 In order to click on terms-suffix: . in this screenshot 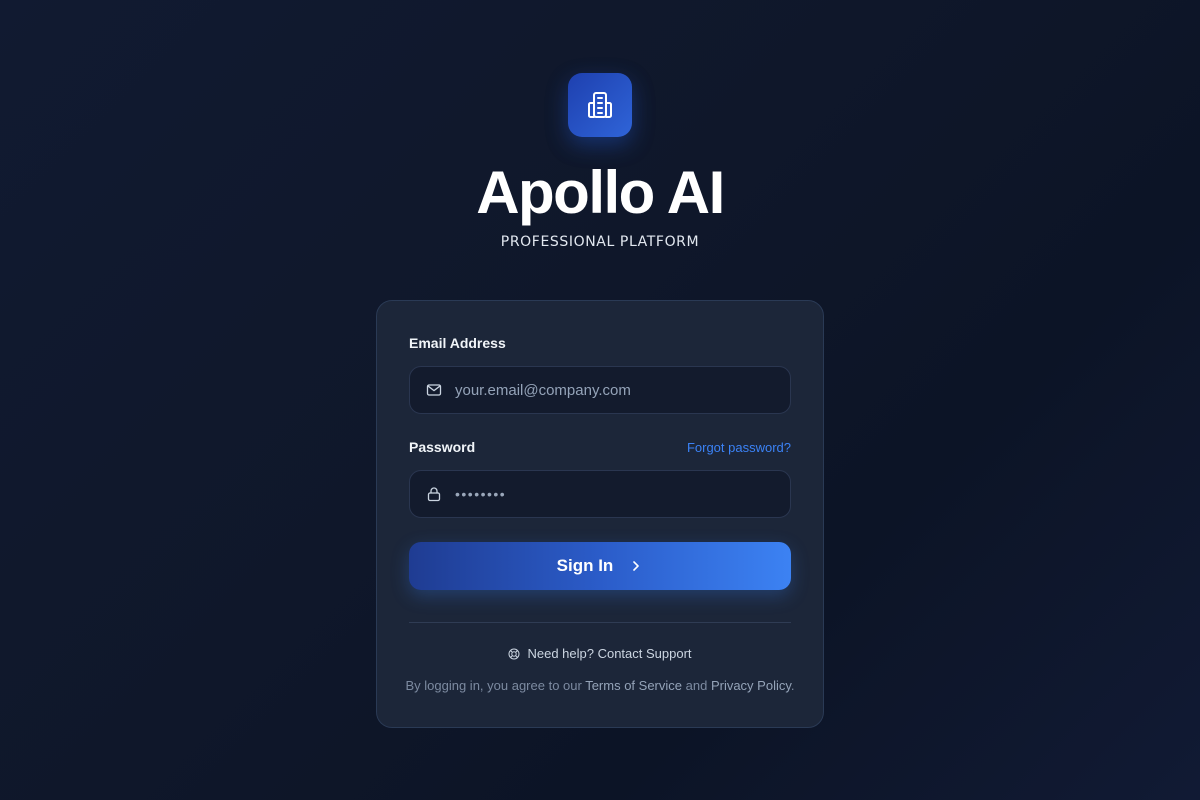, I will do `click(792, 685)`.